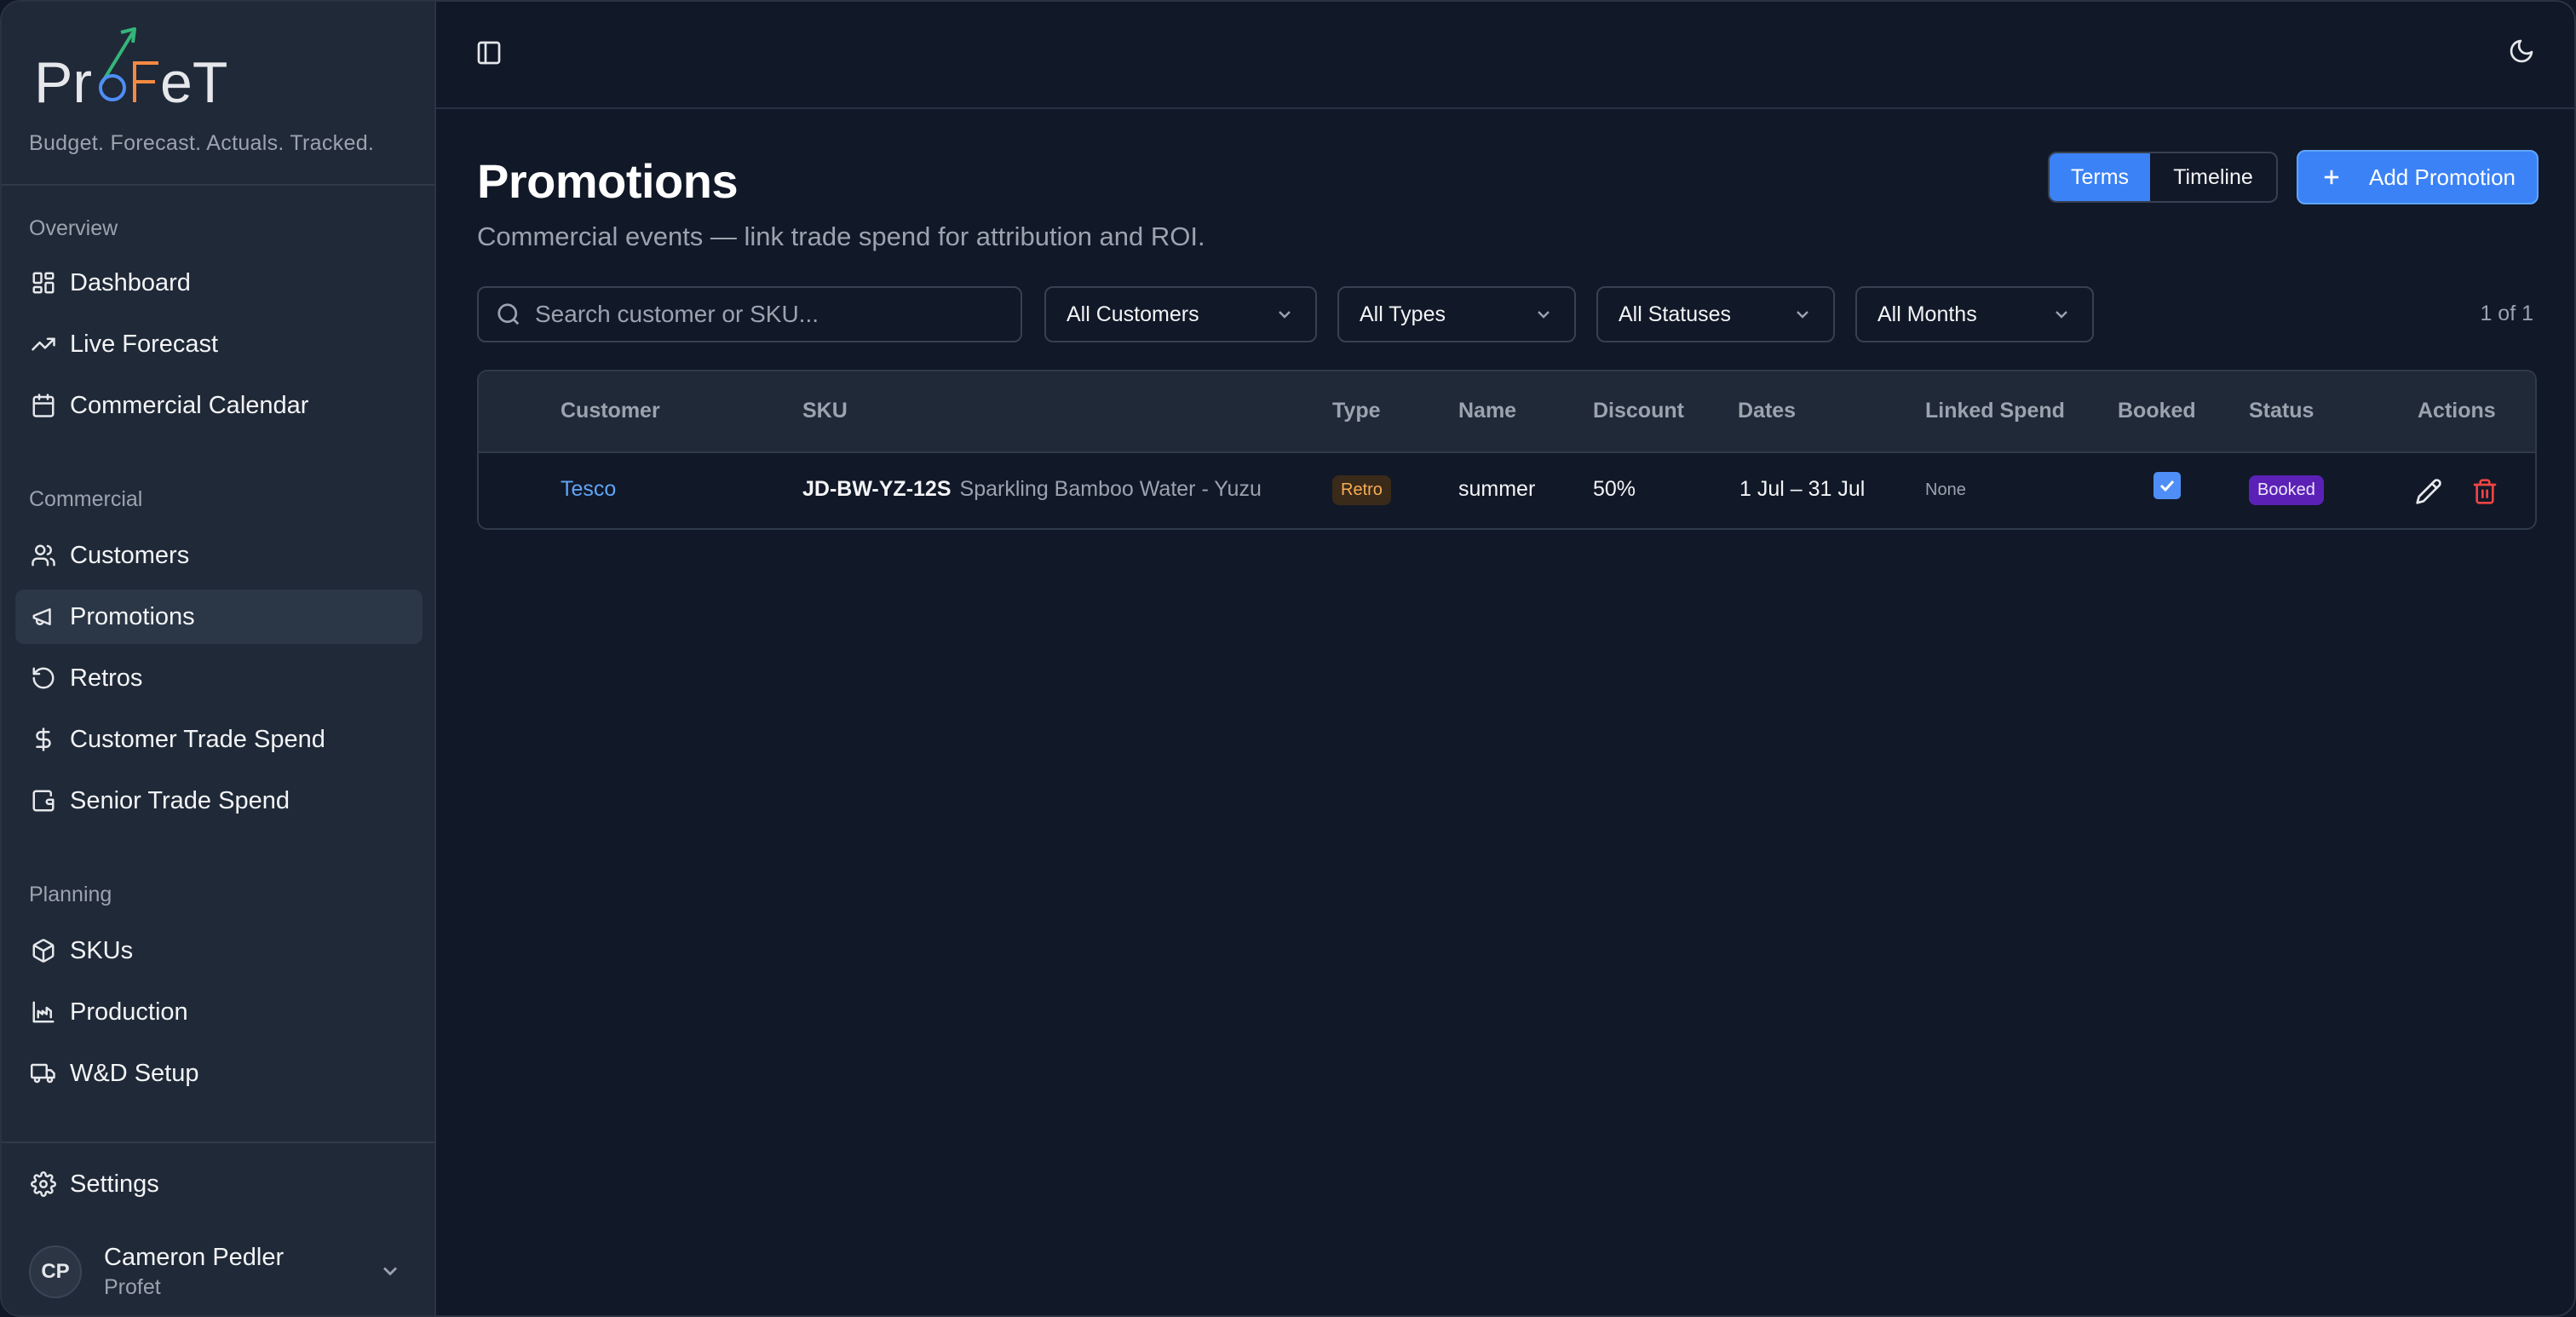 The width and height of the screenshot is (2576, 1317). Describe the element at coordinates (611, 411) in the screenshot. I see `column-header-customer: Customer` at that location.